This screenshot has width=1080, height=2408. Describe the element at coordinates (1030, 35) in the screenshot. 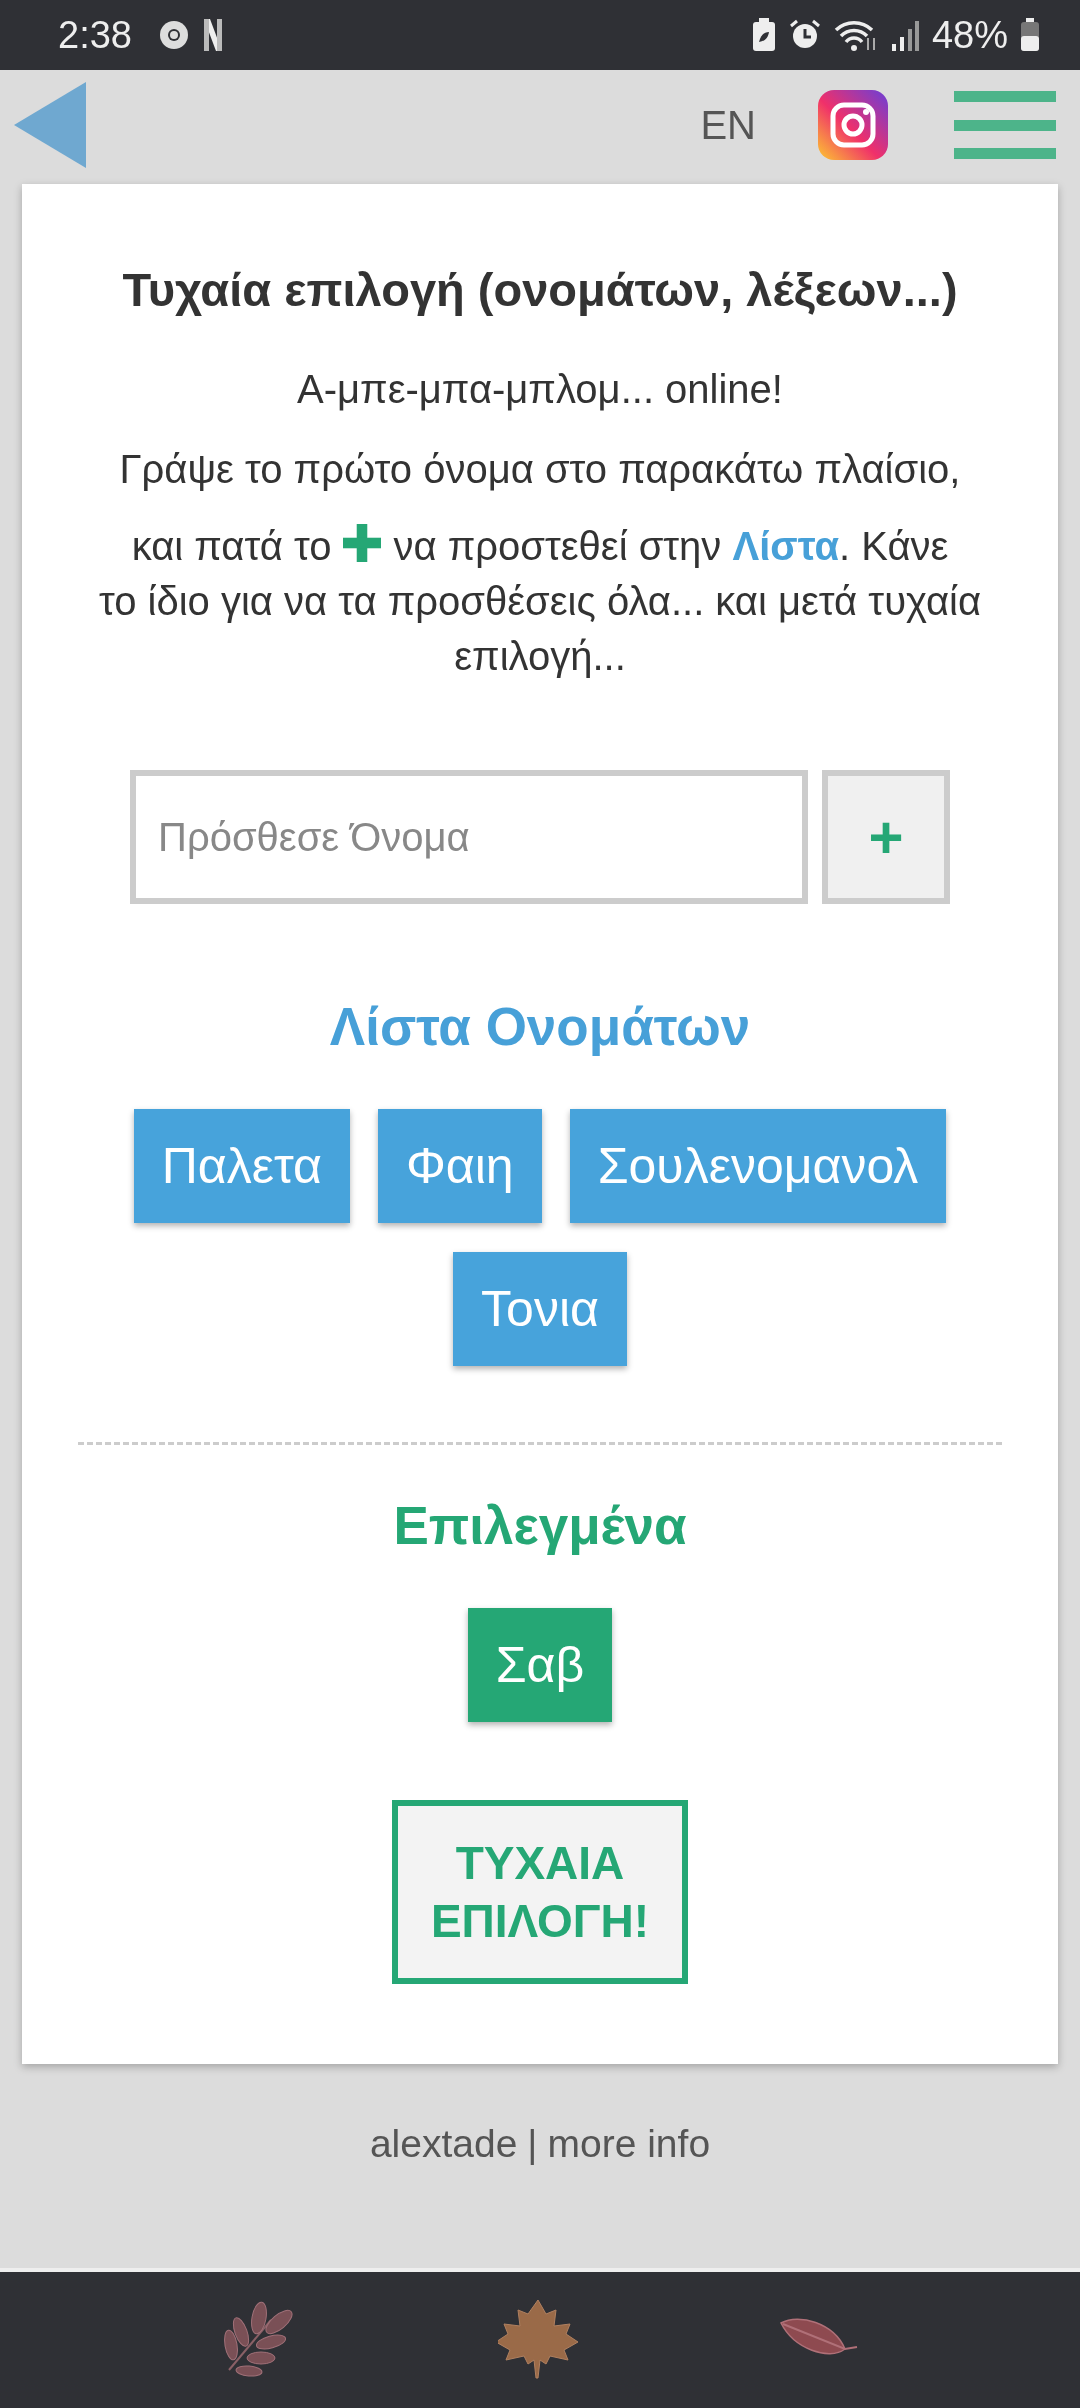

I see `battery-icon` at that location.